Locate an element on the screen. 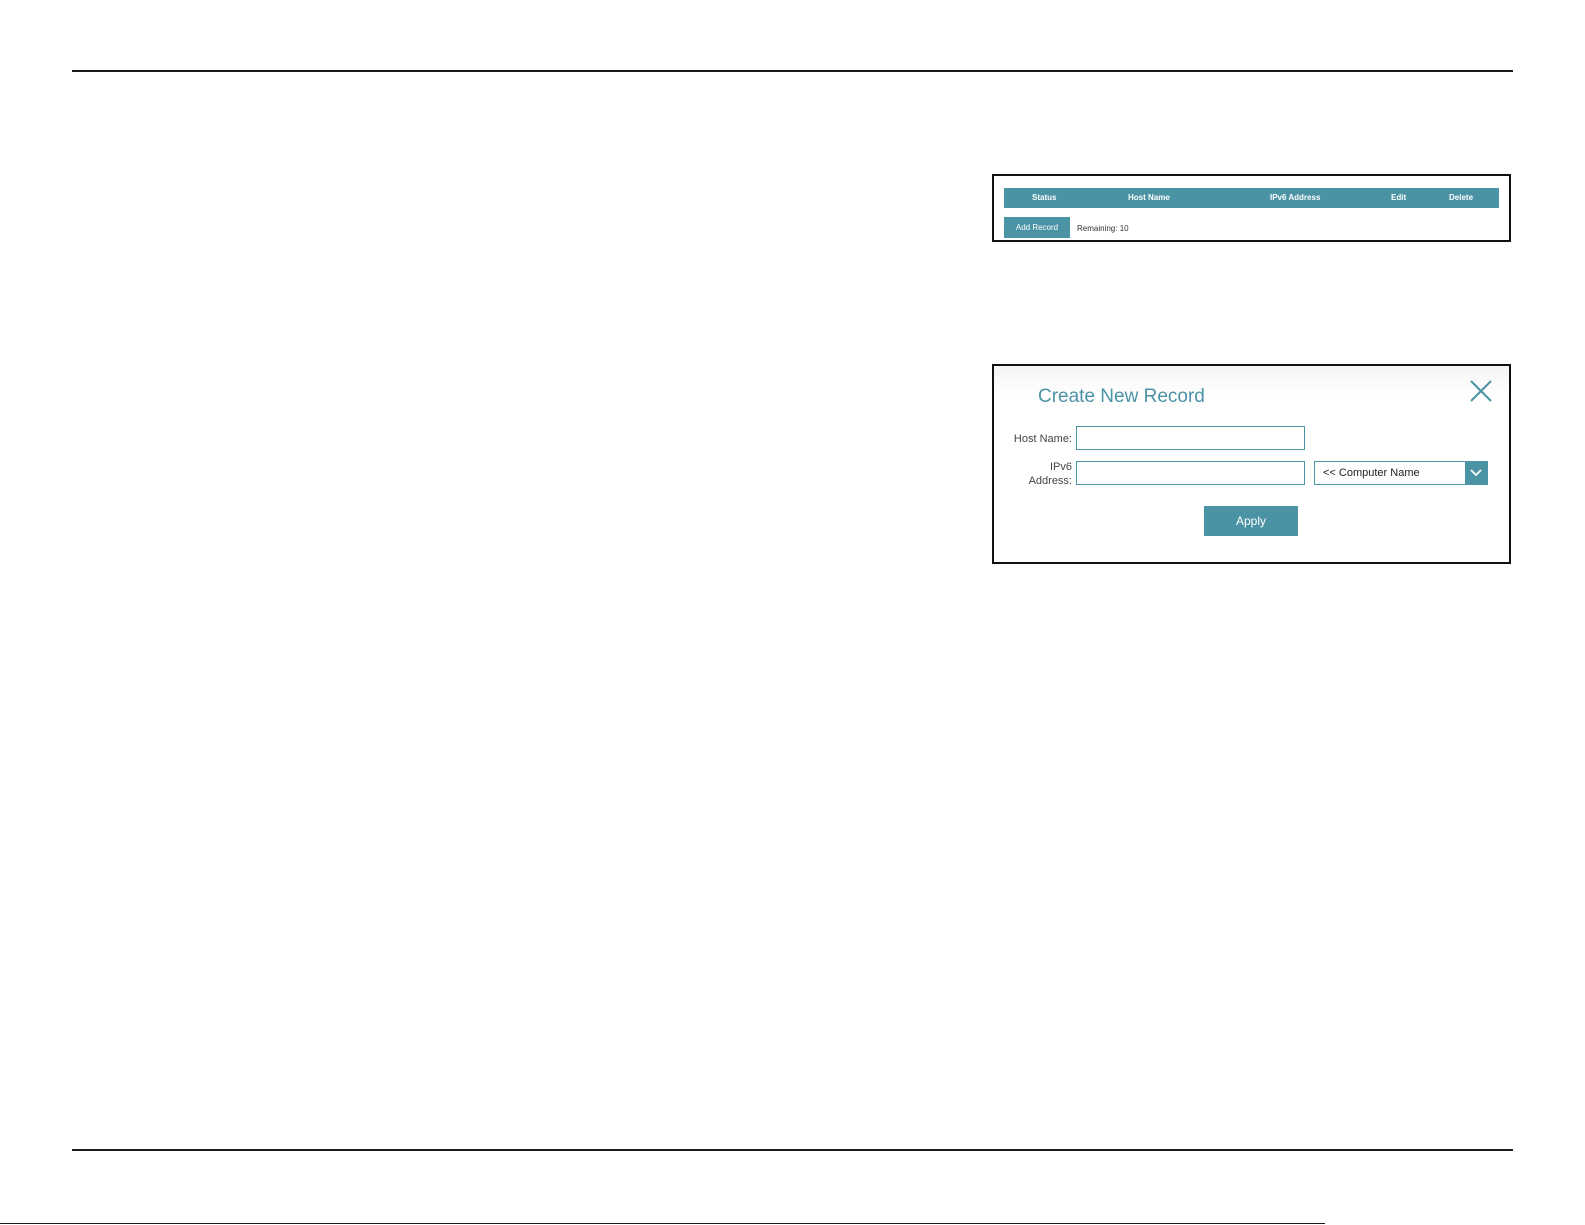  bottom-divider is located at coordinates (792, 1150).